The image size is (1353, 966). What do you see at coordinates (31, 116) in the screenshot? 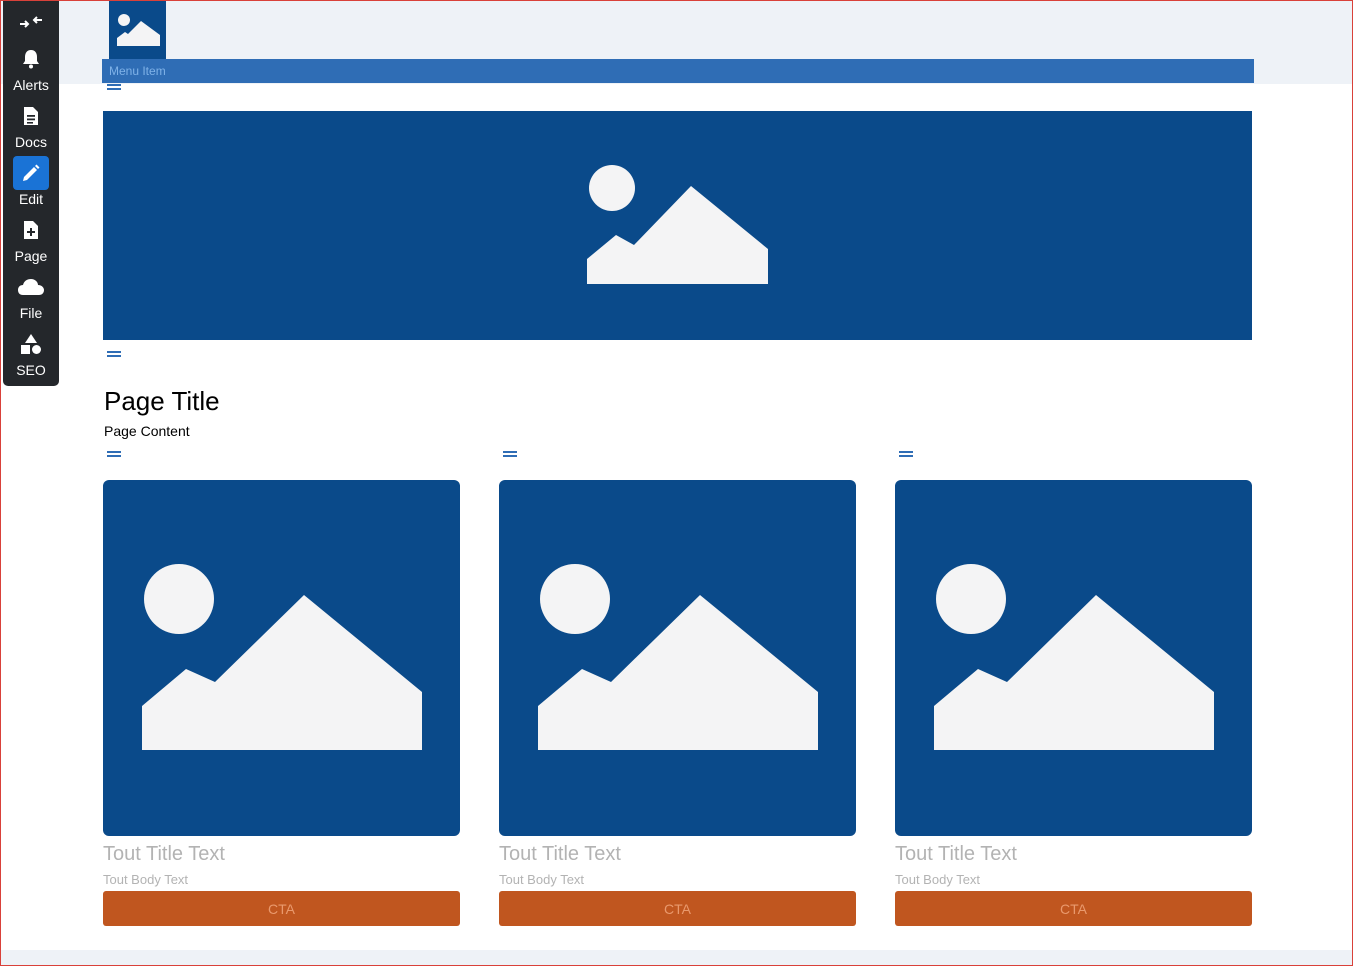
I see `document-icon` at bounding box center [31, 116].